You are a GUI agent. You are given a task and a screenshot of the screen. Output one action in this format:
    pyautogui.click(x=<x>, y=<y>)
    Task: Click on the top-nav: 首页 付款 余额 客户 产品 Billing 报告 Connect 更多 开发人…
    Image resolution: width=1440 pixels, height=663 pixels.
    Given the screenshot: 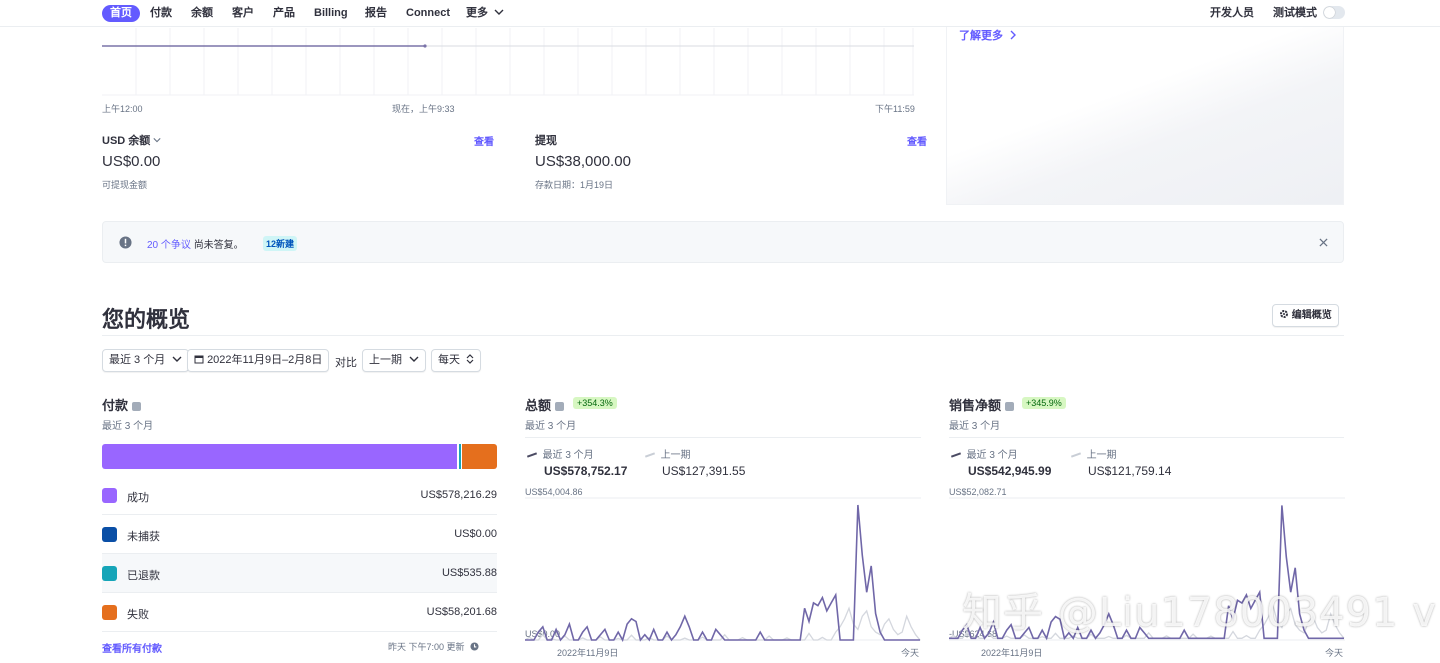 What is the action you would take?
    pyautogui.click(x=720, y=13)
    